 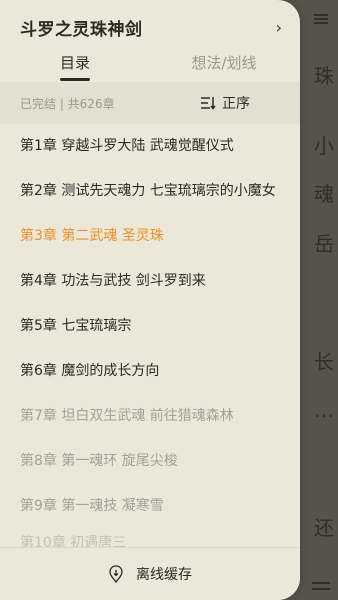 What do you see at coordinates (324, 76) in the screenshot?
I see `reader-text-fragment: 珠` at bounding box center [324, 76].